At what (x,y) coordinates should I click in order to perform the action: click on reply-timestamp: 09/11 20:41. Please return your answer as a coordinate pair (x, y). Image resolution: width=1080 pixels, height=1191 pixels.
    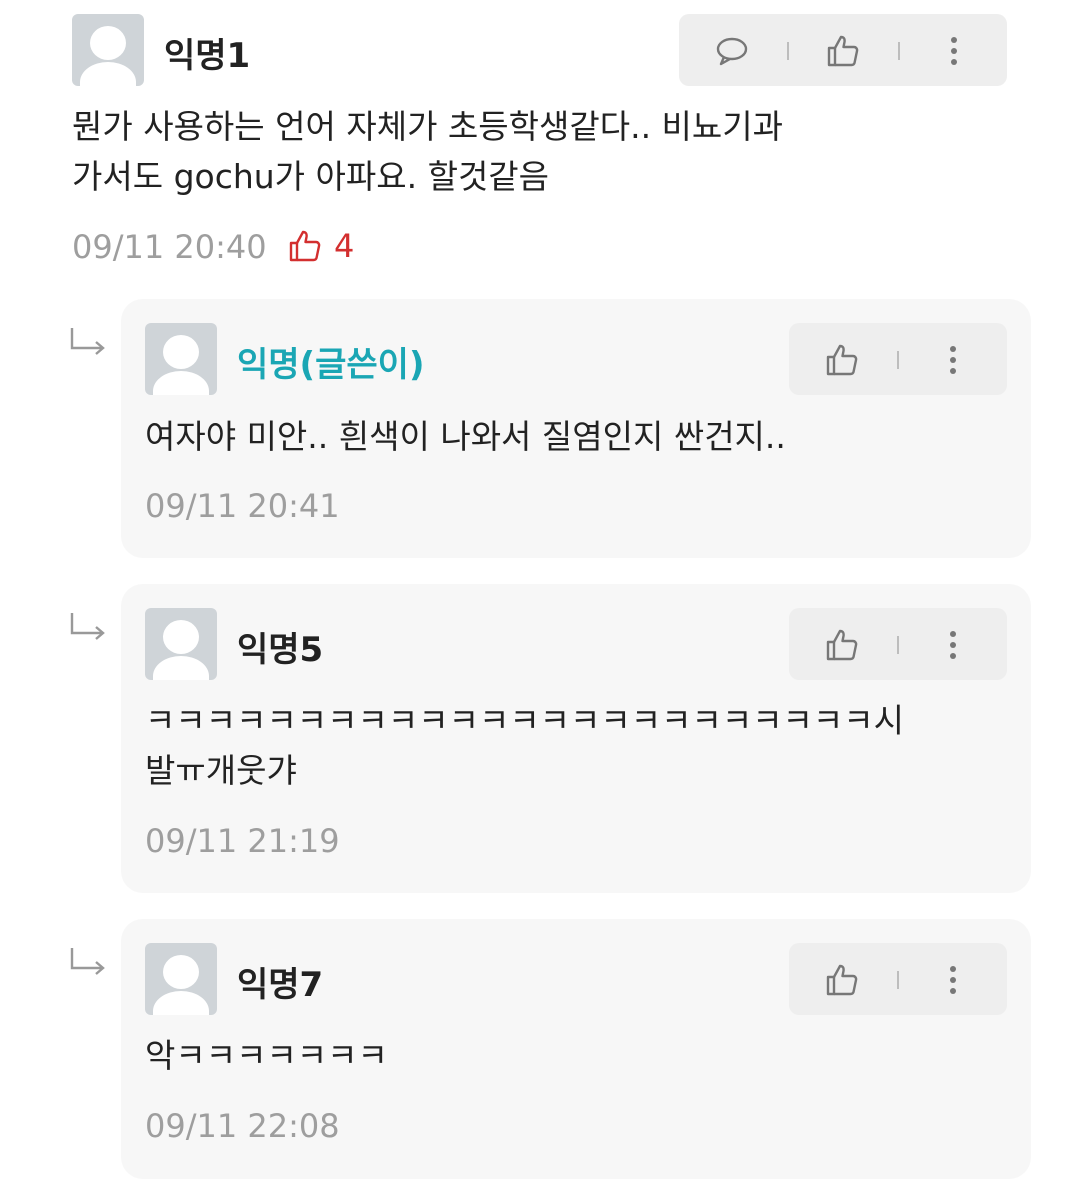
    Looking at the image, I should click on (242, 506).